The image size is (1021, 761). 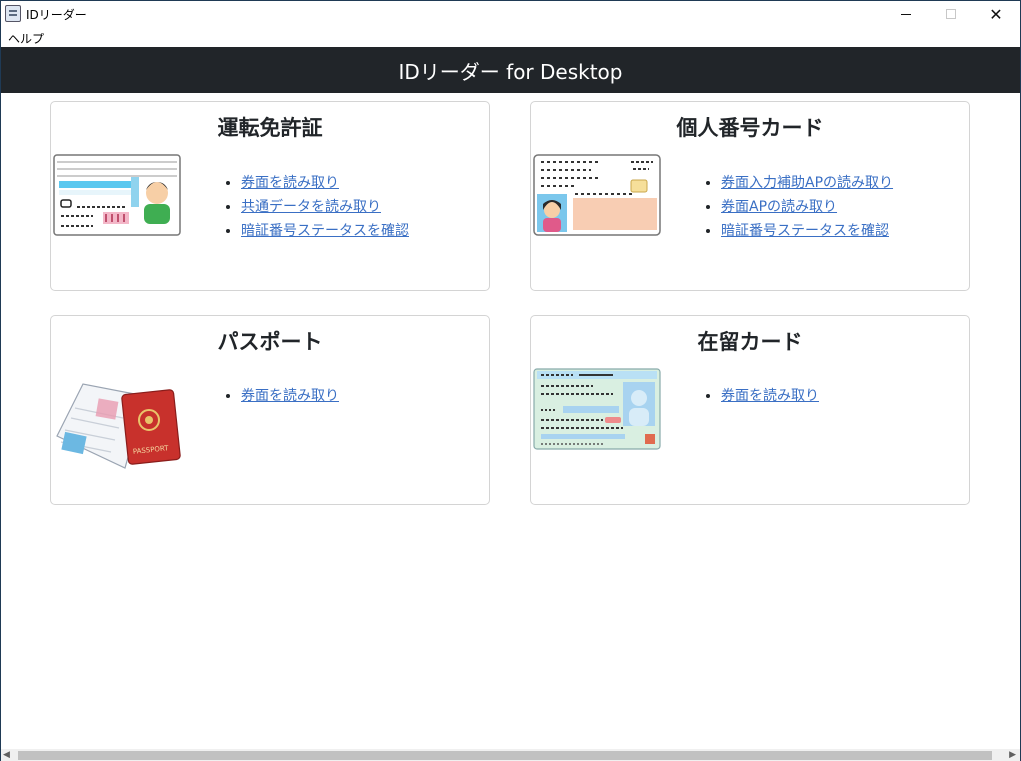 I want to click on residence-card-icon, so click(x=597, y=409).